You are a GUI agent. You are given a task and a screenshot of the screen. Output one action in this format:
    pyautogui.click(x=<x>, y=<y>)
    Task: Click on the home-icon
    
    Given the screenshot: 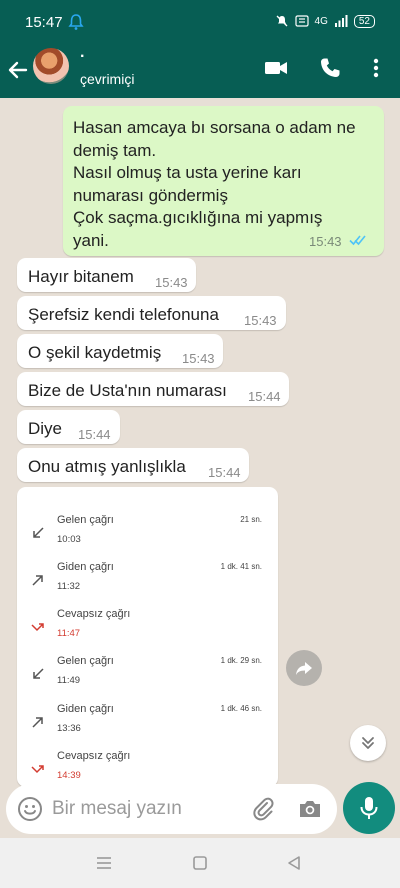 What is the action you would take?
    pyautogui.click(x=200, y=863)
    